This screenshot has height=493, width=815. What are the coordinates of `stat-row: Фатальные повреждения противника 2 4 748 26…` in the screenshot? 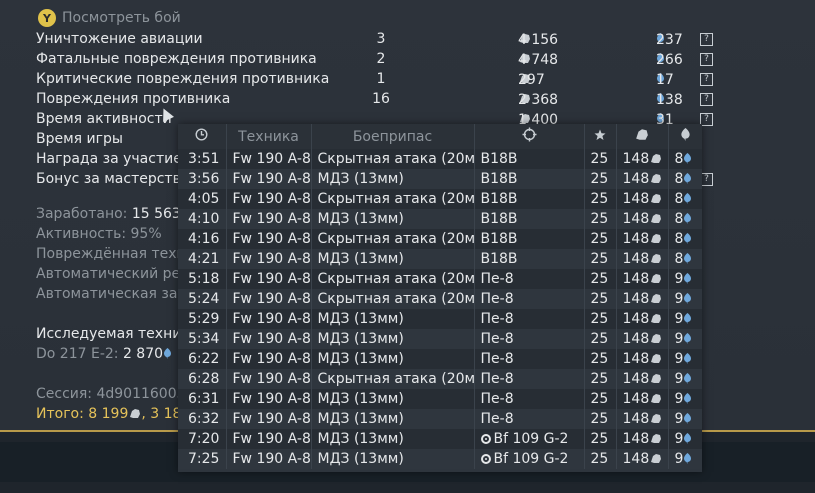 It's located at (376, 60).